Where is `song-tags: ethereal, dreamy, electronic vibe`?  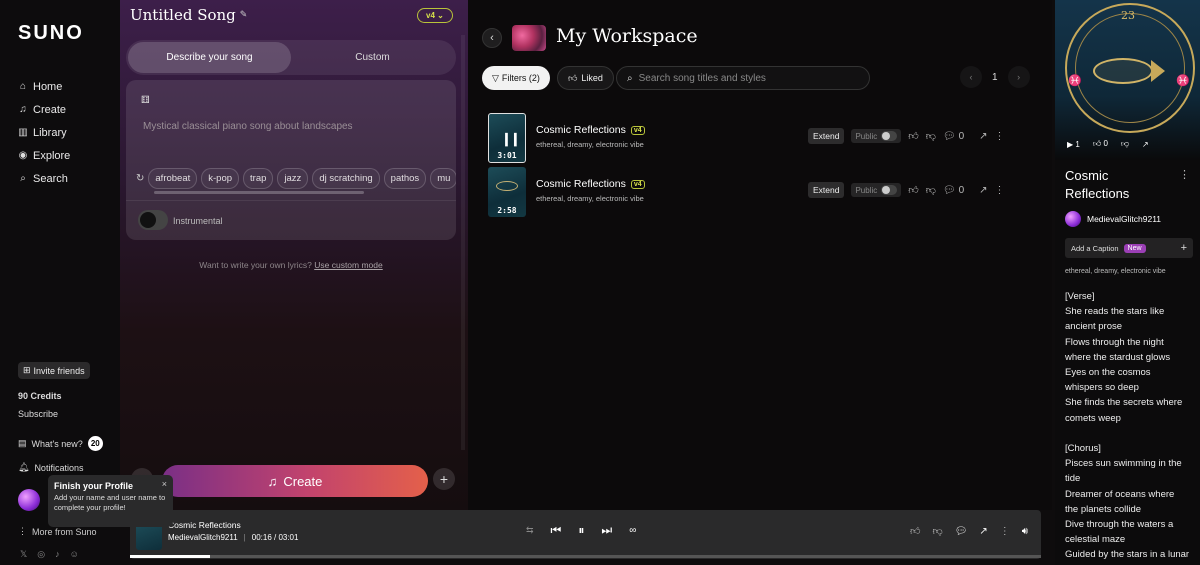 song-tags: ethereal, dreamy, electronic vibe is located at coordinates (590, 198).